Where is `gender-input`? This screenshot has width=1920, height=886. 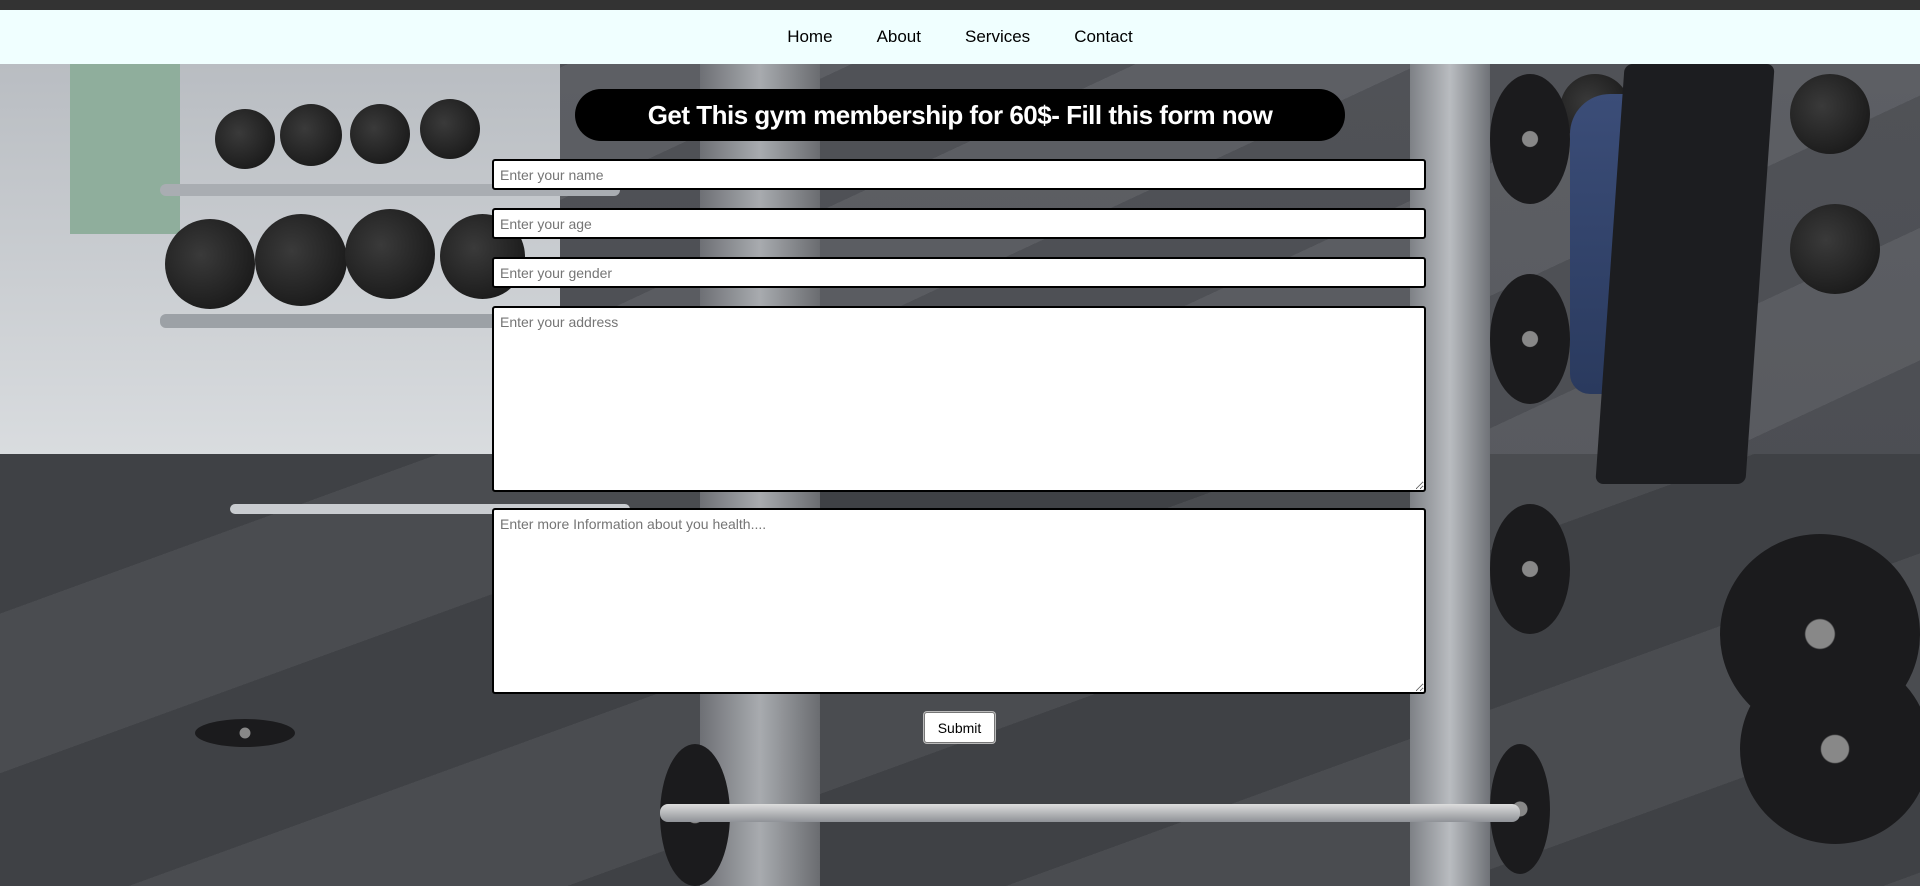
gender-input is located at coordinates (959, 272).